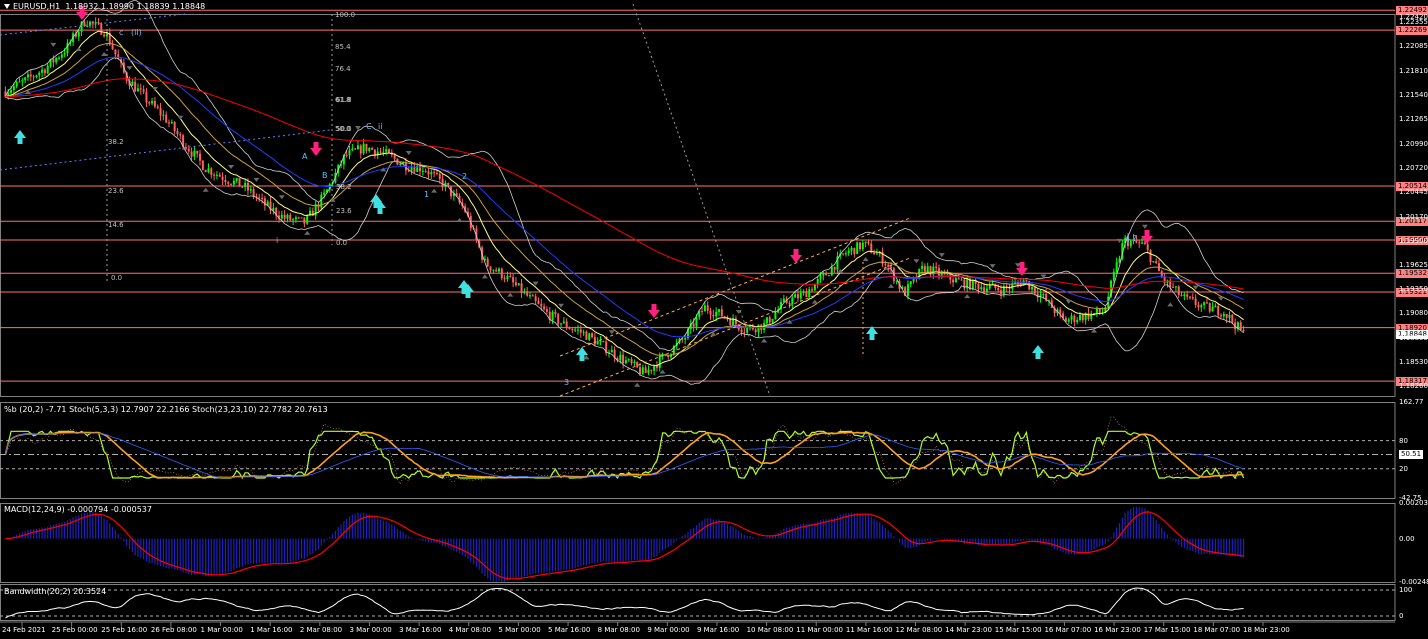 This screenshot has height=639, width=1428. I want to click on x-tick-label: 24 Feb 2021, so click(24, 630).